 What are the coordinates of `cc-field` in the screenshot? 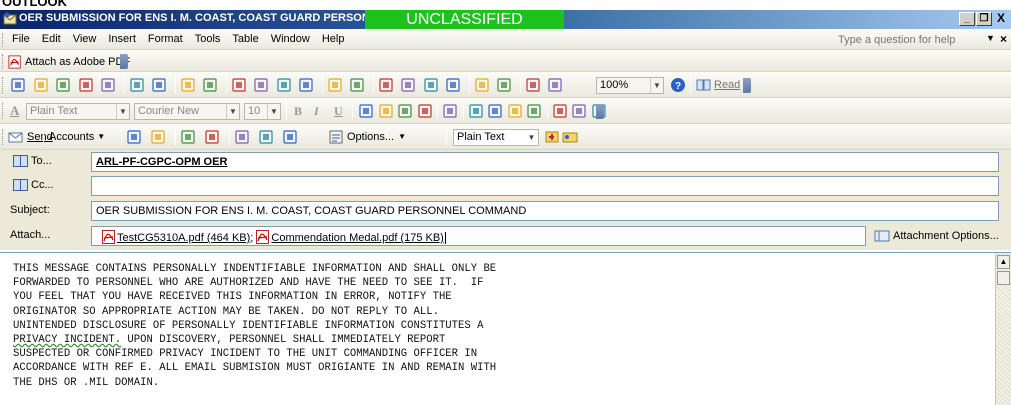 It's located at (545, 186).